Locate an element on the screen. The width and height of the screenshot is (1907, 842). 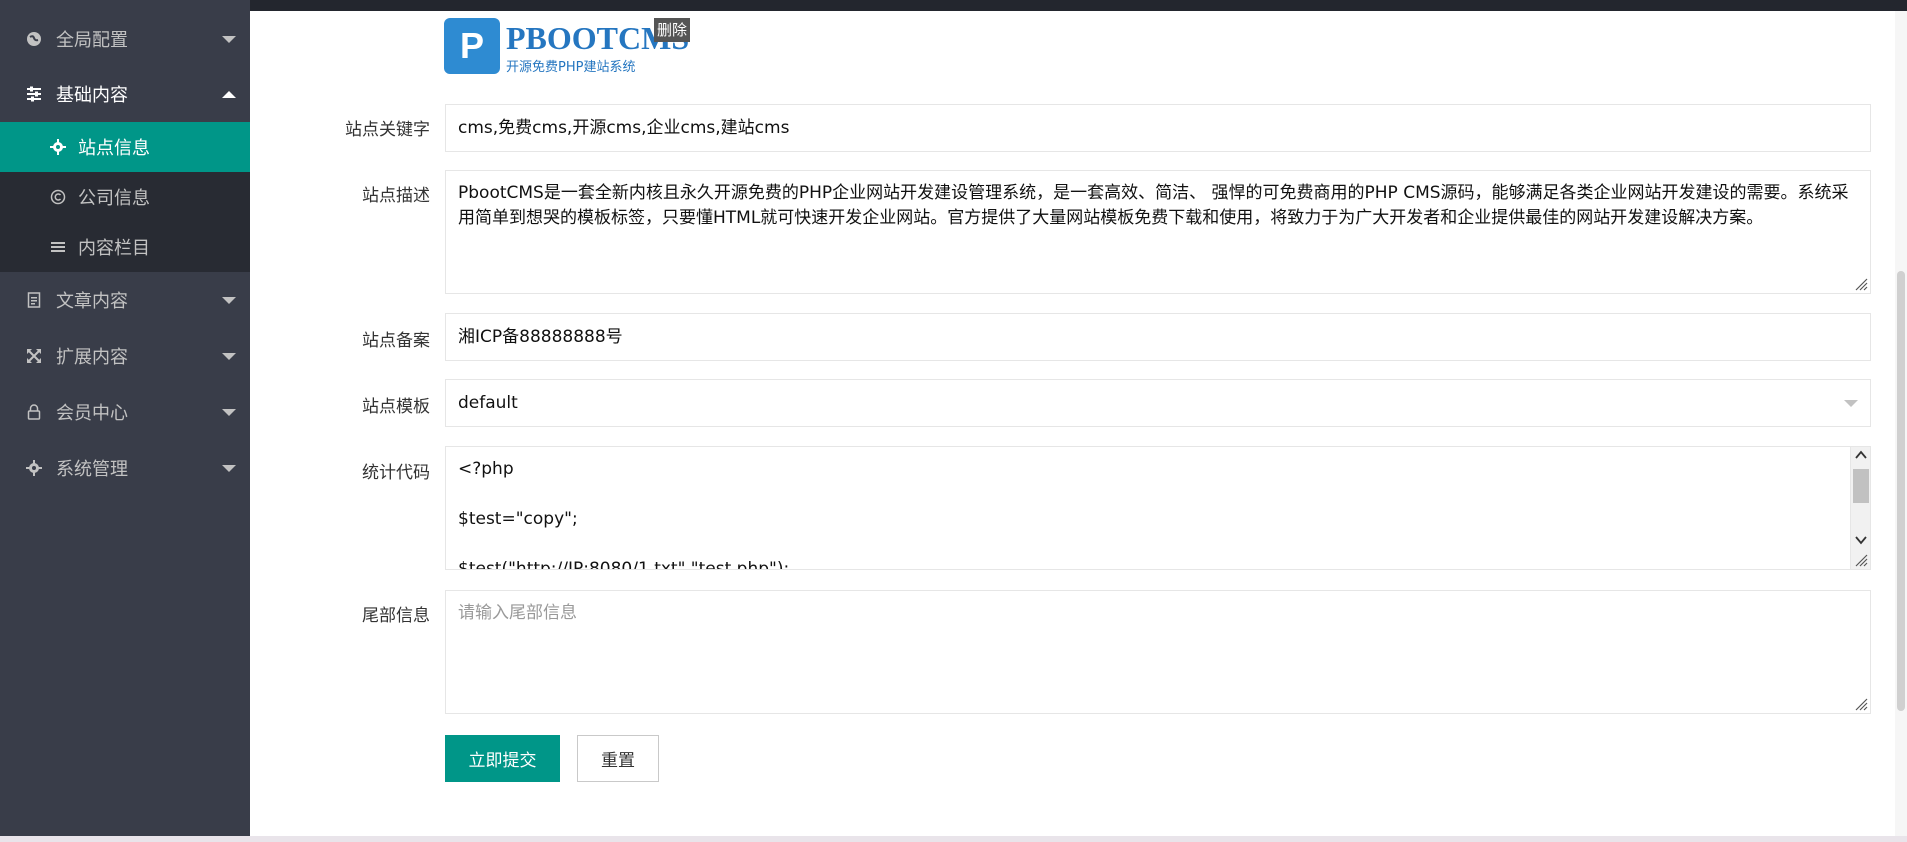
copyright-icon is located at coordinates (58, 197).